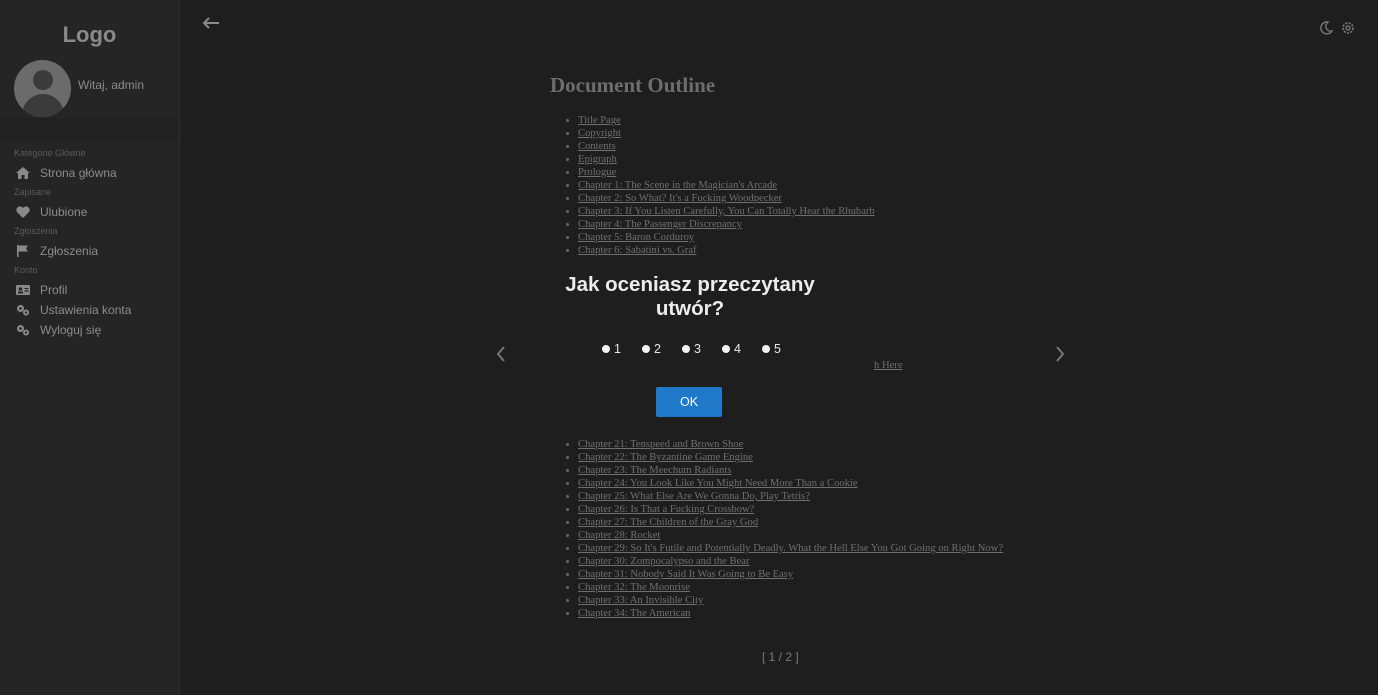 This screenshot has height=695, width=1378. Describe the element at coordinates (665, 457) in the screenshot. I see `outline-link: Chapter 22: The Byzantine Game Engine` at that location.